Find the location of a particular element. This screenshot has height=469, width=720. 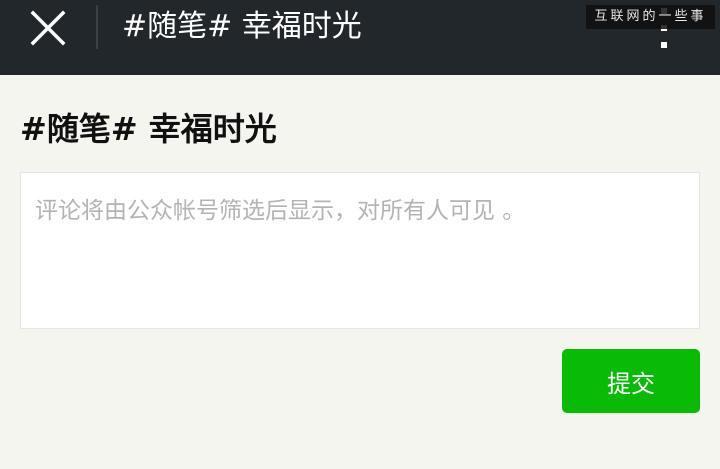

topbar-divider is located at coordinates (97, 27).